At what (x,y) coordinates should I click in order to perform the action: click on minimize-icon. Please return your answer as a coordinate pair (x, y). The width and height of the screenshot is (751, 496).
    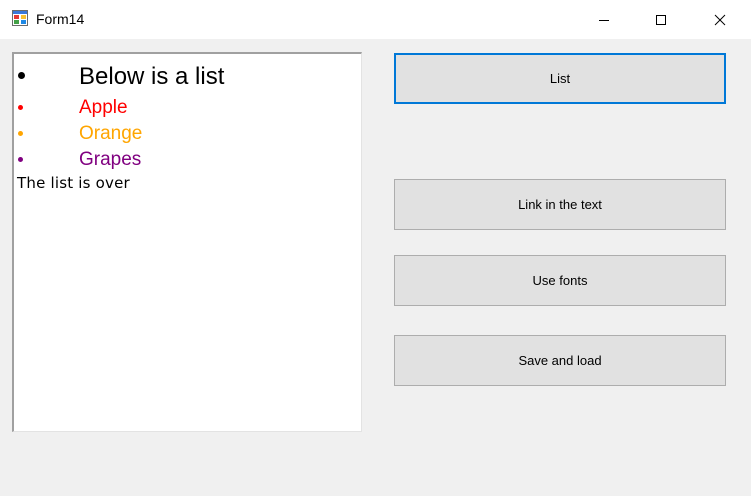
    Looking at the image, I should click on (604, 20).